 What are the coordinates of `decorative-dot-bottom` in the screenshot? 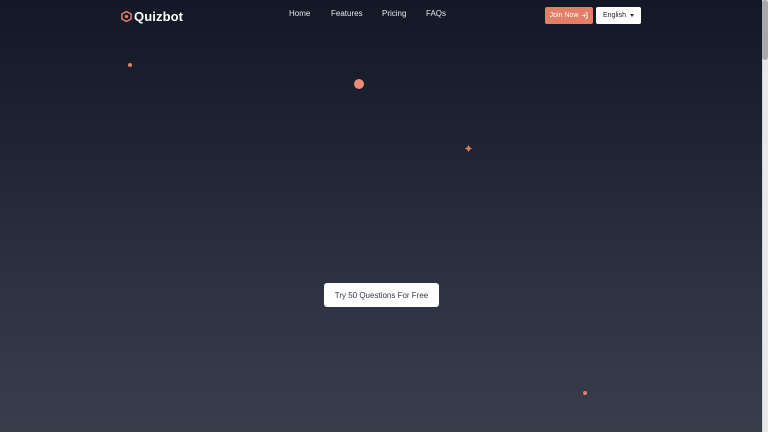 It's located at (585, 393).